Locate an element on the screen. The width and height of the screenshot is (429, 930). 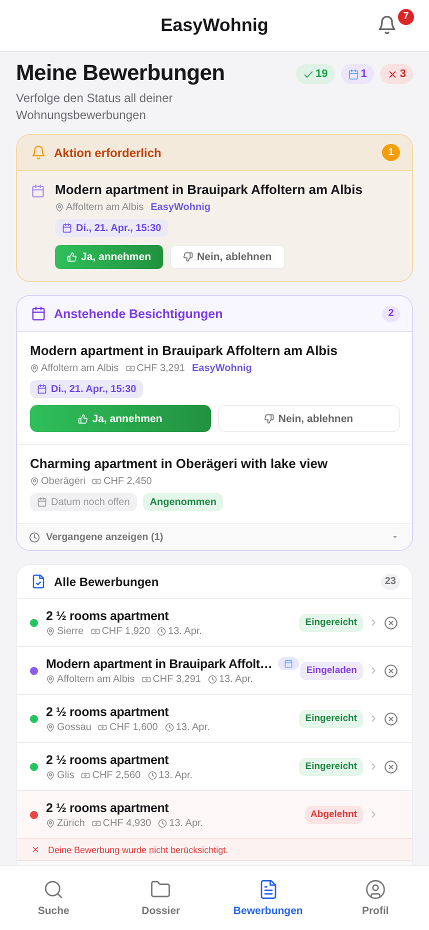
thumbs-down-icon is located at coordinates (269, 419).